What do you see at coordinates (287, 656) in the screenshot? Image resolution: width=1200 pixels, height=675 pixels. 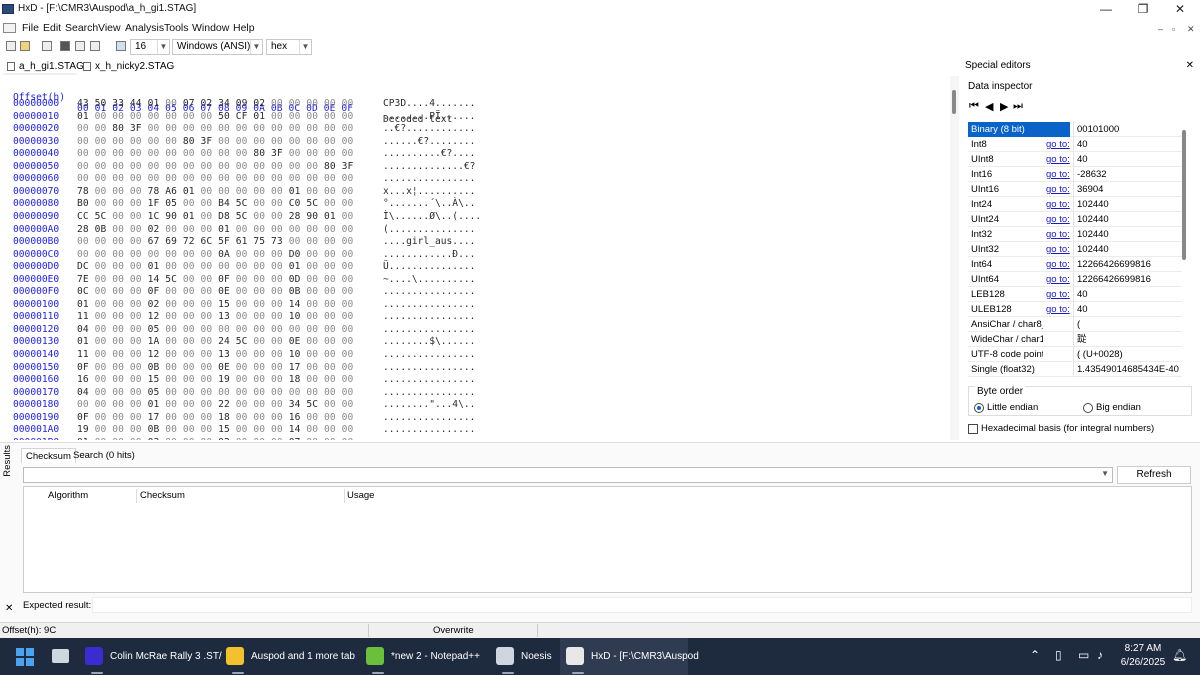 I see `taskbar-app: Auspod and 1 more tab` at bounding box center [287, 656].